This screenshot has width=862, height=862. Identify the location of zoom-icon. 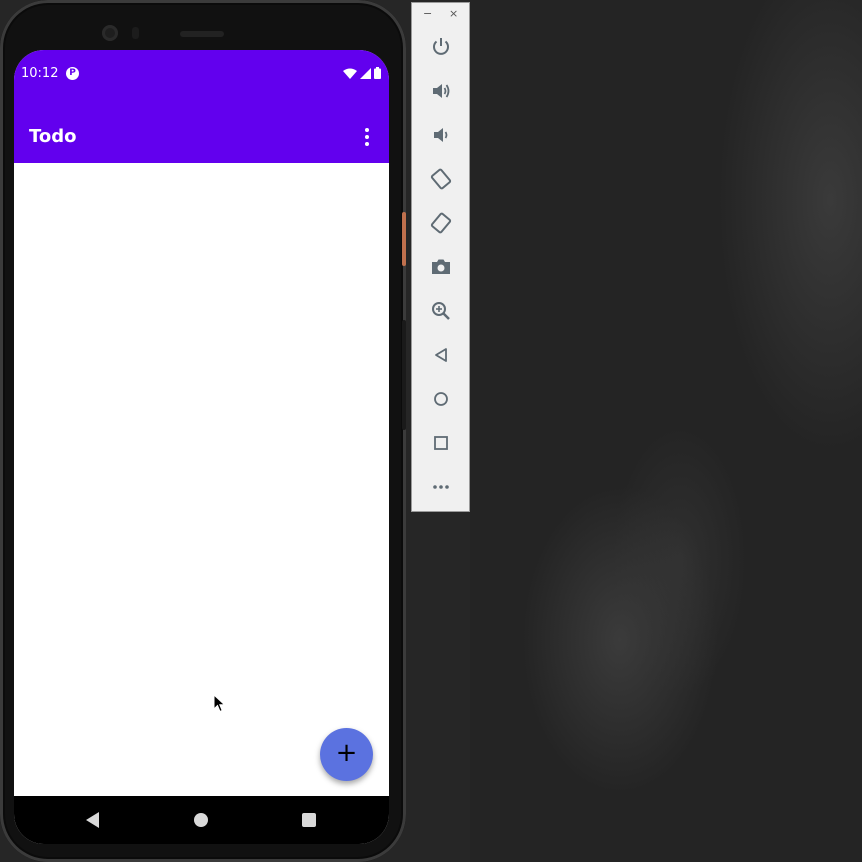
(441, 311).